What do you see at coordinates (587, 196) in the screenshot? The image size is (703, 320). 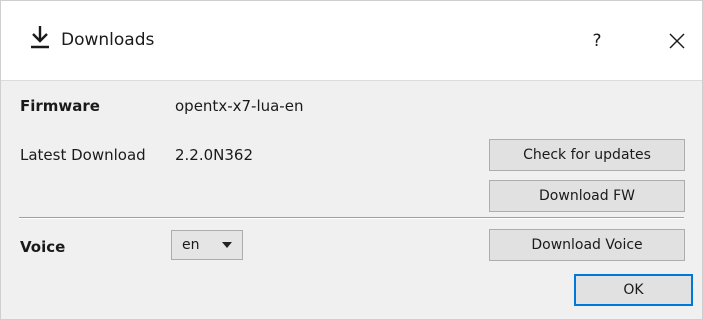 I see `download-fw-button: Download FW` at bounding box center [587, 196].